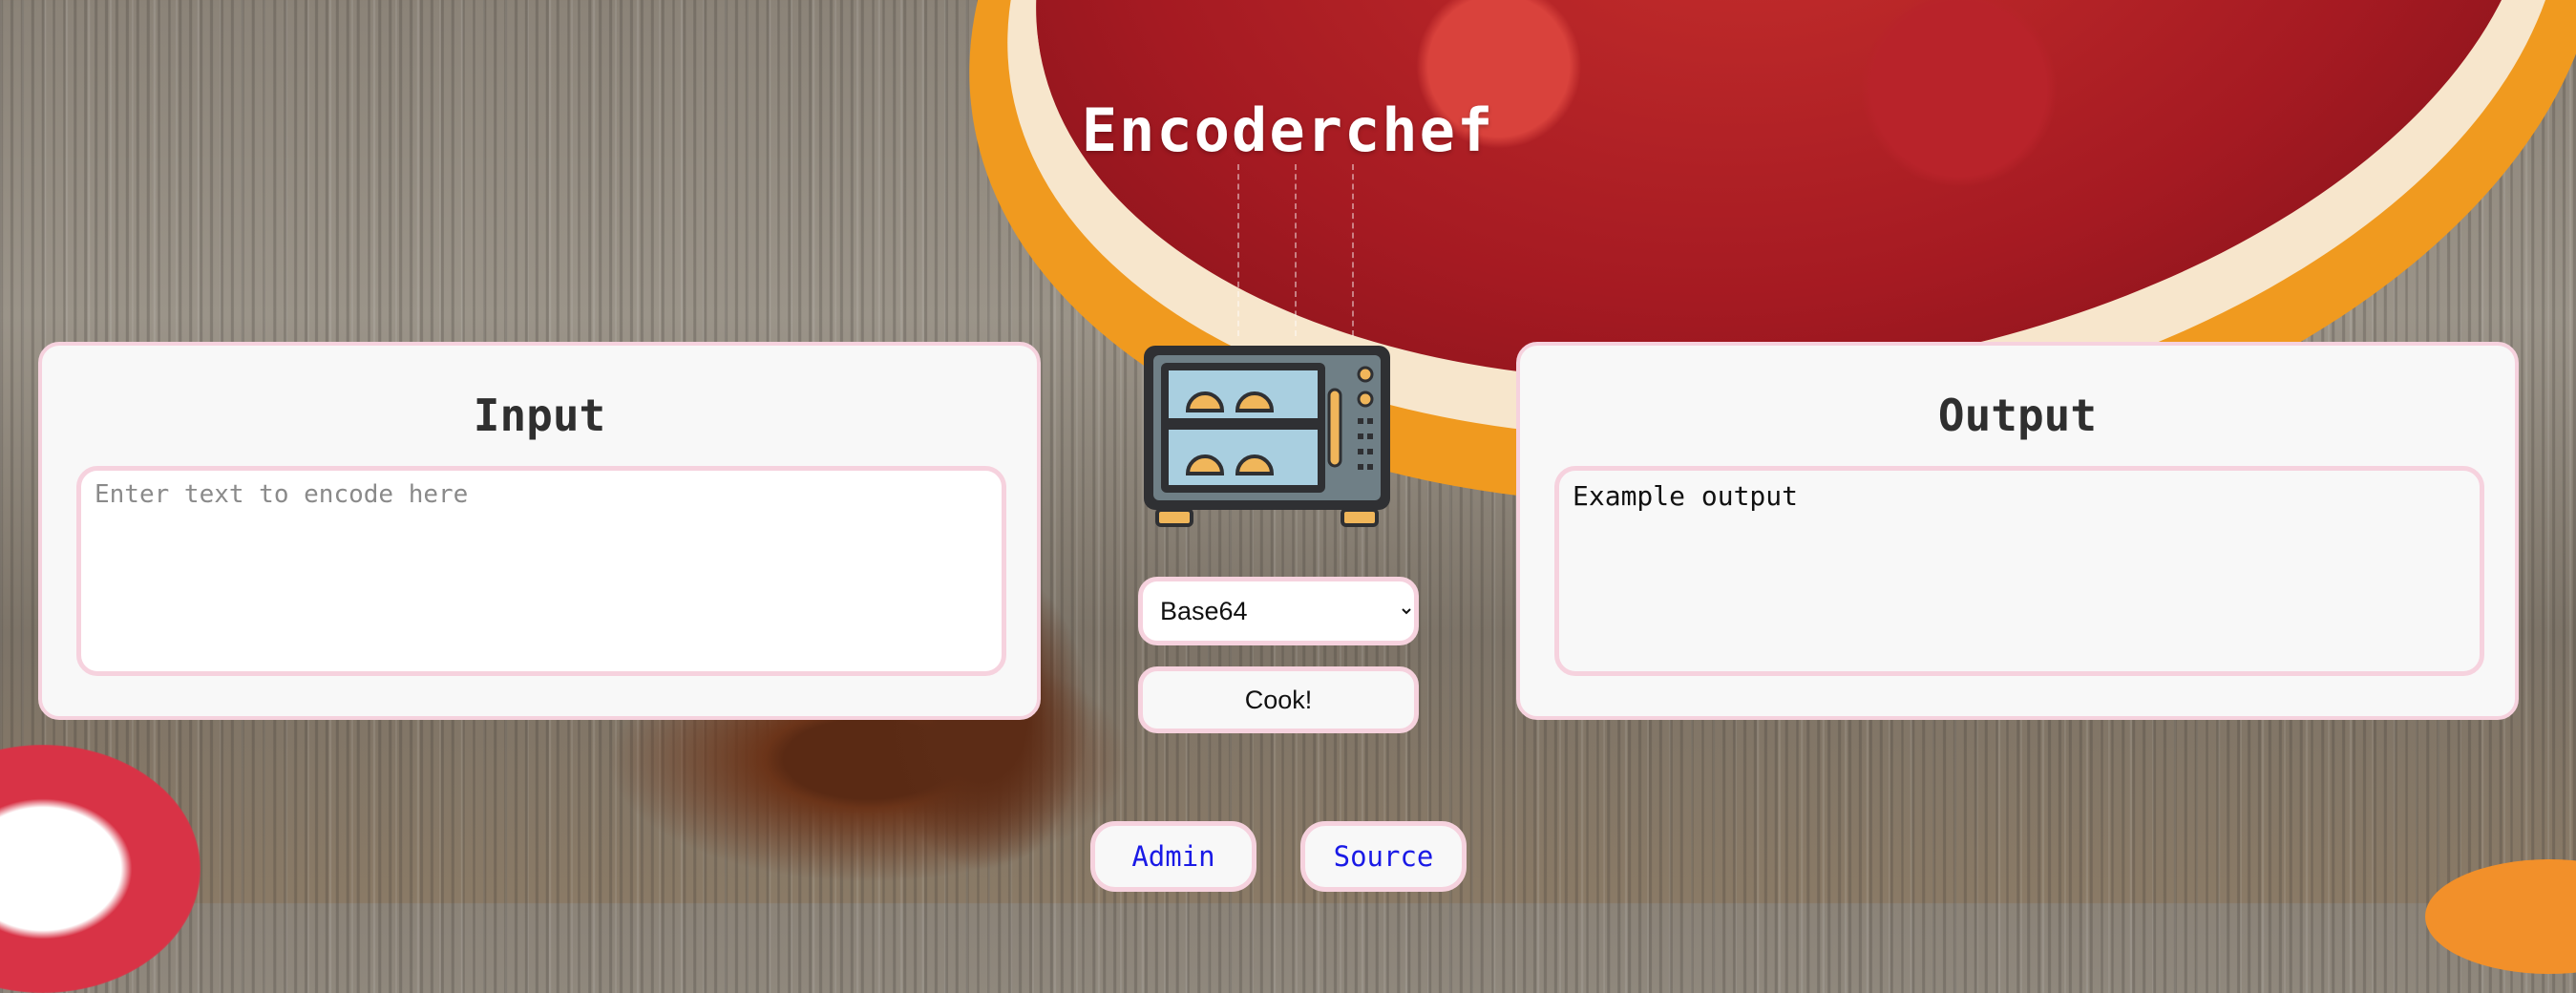 The height and width of the screenshot is (993, 2576). I want to click on encoding-select-wrapper: Base64, so click(1278, 611).